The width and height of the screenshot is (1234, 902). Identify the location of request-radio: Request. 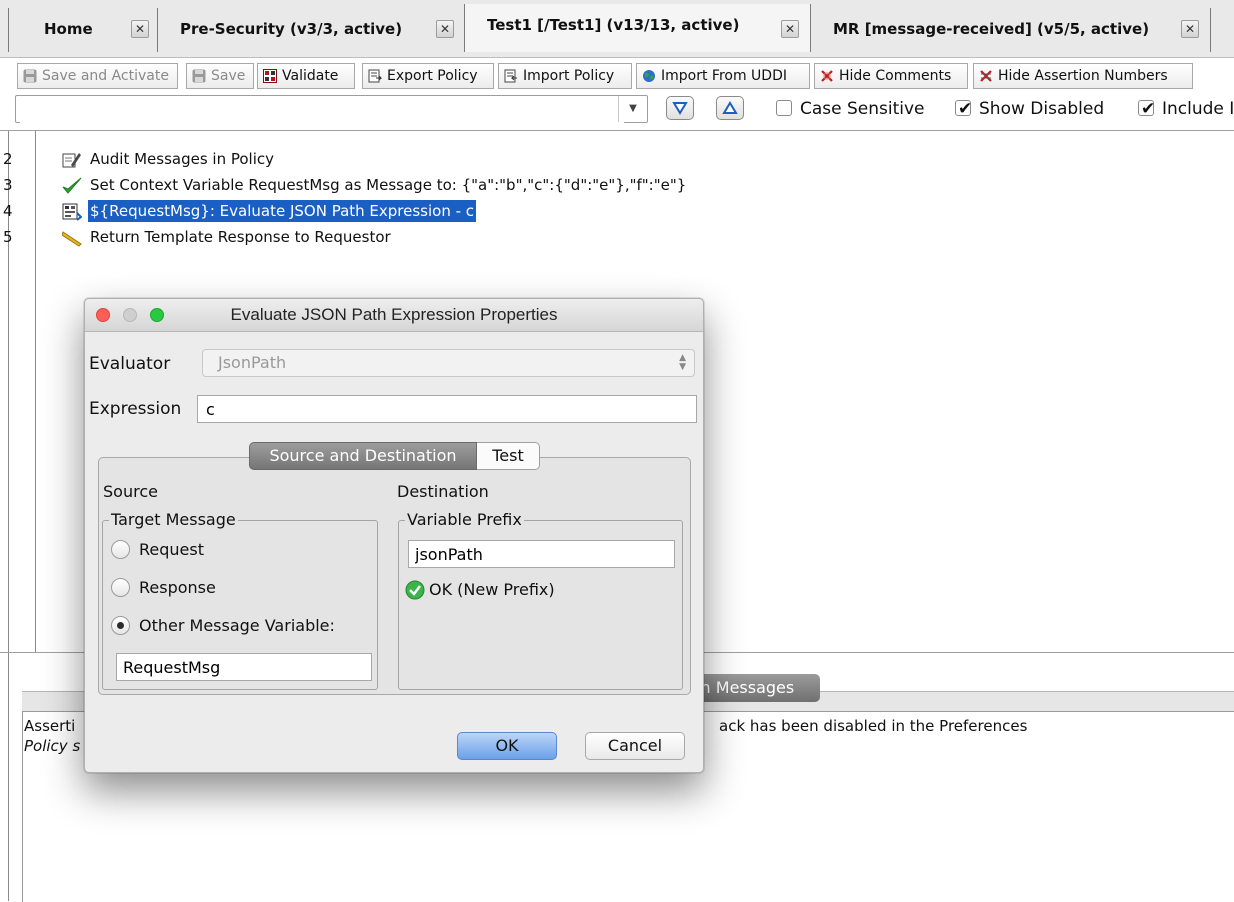
(157, 550).